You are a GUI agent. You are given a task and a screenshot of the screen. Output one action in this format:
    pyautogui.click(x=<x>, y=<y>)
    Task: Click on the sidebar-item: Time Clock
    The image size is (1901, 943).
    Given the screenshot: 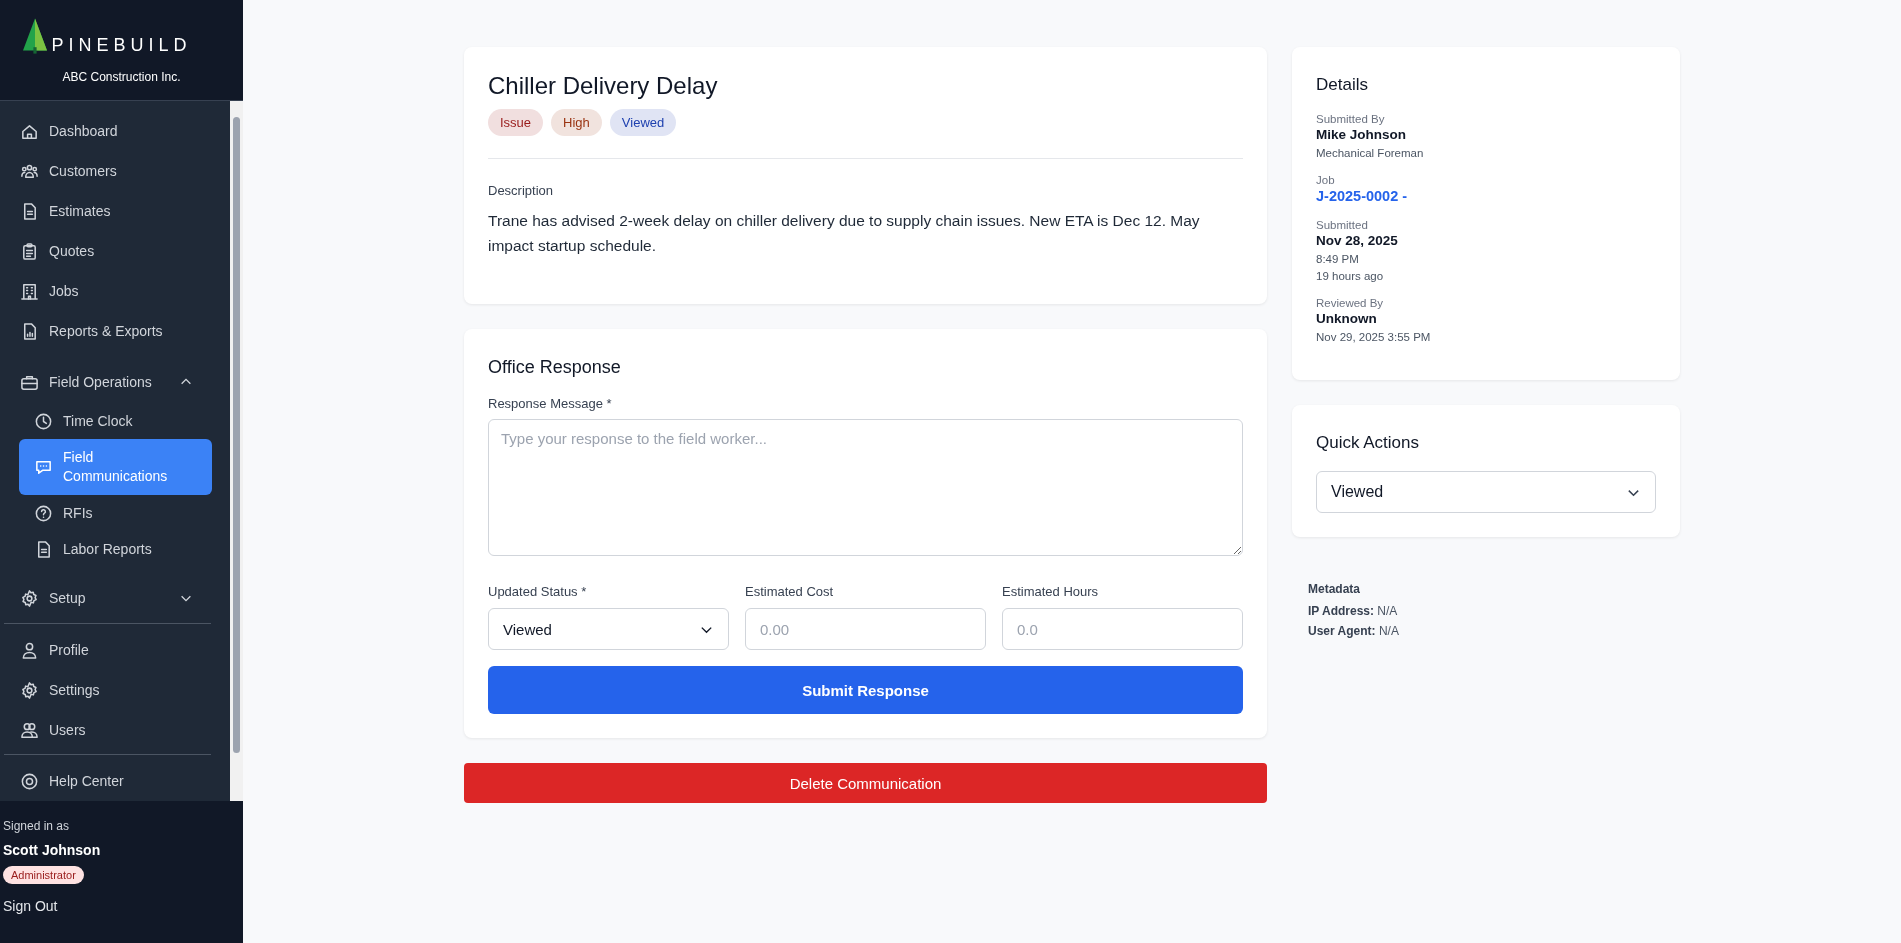 What is the action you would take?
    pyautogui.click(x=108, y=421)
    